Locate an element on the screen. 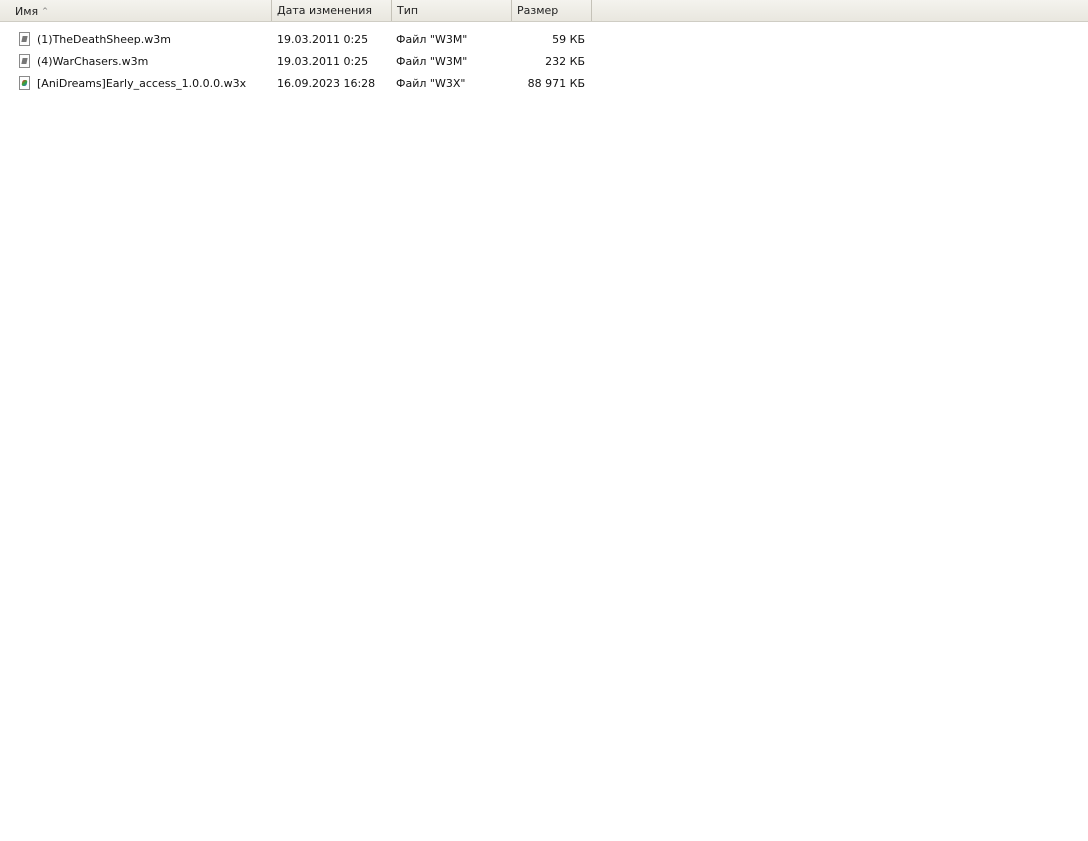  column-header-type: Тип is located at coordinates (452, 10).